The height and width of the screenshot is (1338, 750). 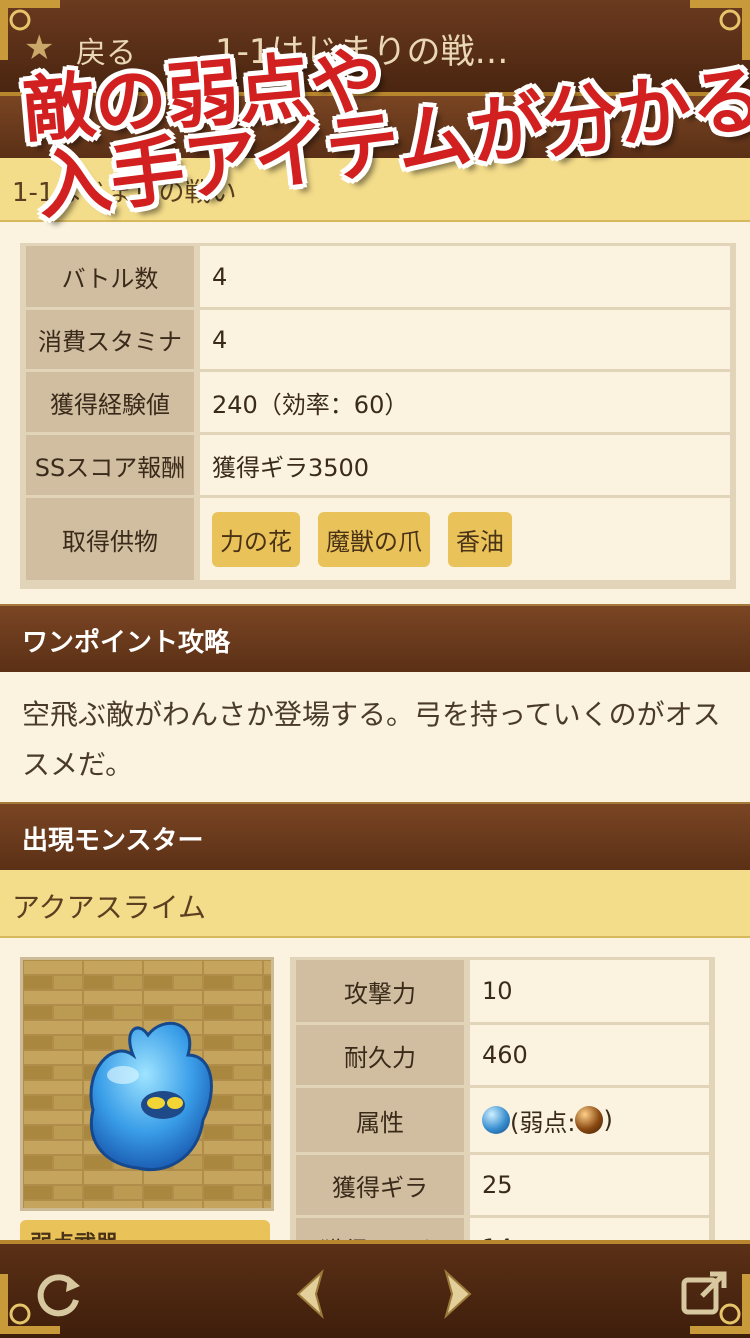 What do you see at coordinates (608, 1120) in the screenshot?
I see `weakness-suffix: )` at bounding box center [608, 1120].